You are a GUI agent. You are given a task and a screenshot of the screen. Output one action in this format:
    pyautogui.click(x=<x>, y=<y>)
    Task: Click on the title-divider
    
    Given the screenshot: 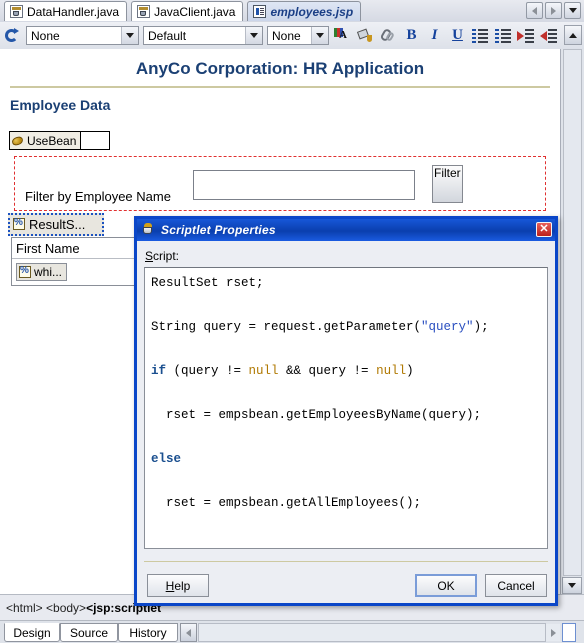 What is the action you would take?
    pyautogui.click(x=280, y=87)
    